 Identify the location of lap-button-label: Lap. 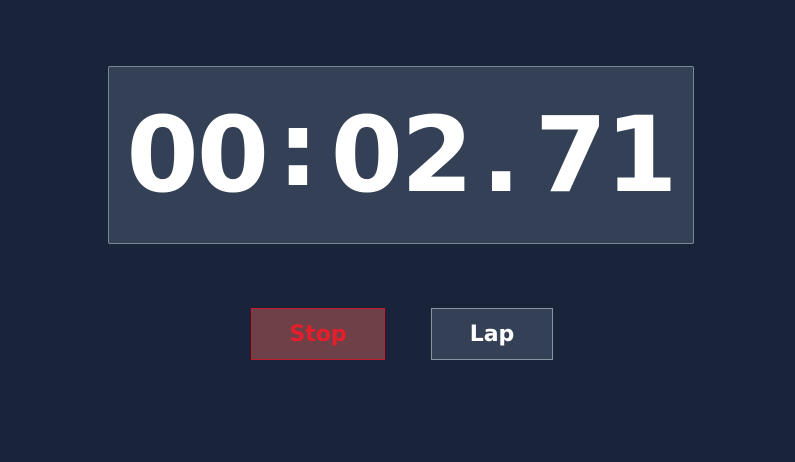
(492, 334).